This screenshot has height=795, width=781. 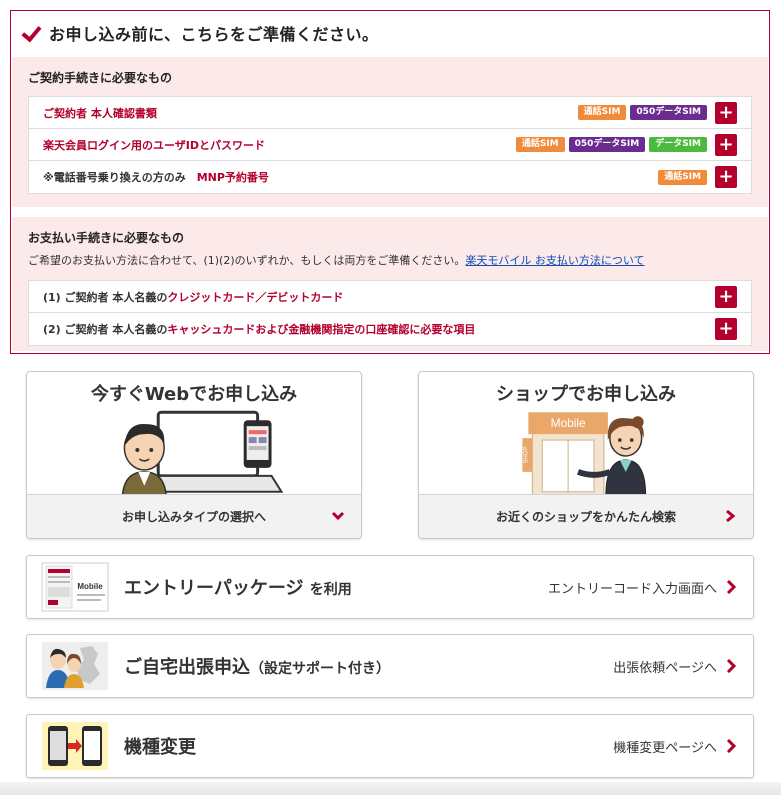 I want to click on shop-apply-card: ショップでお申し込み Mobile SHOP お近くのショップをかんたん検索, so click(x=586, y=455).